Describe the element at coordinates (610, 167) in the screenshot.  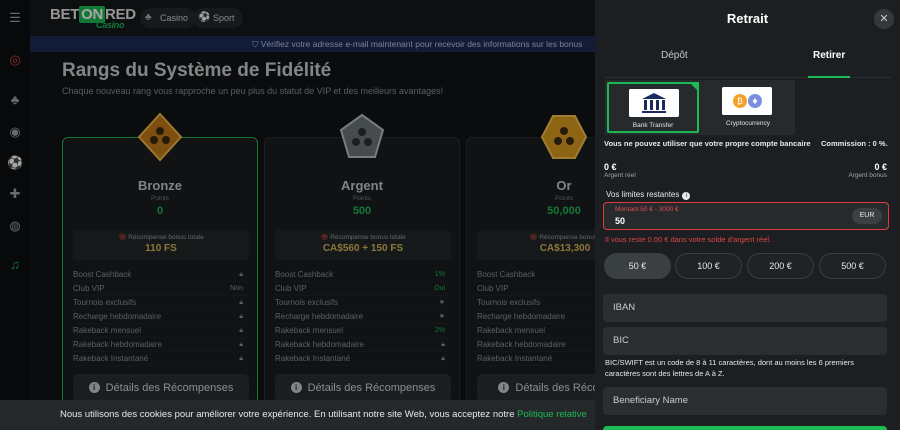
I see `real-balance: 0 €` at that location.